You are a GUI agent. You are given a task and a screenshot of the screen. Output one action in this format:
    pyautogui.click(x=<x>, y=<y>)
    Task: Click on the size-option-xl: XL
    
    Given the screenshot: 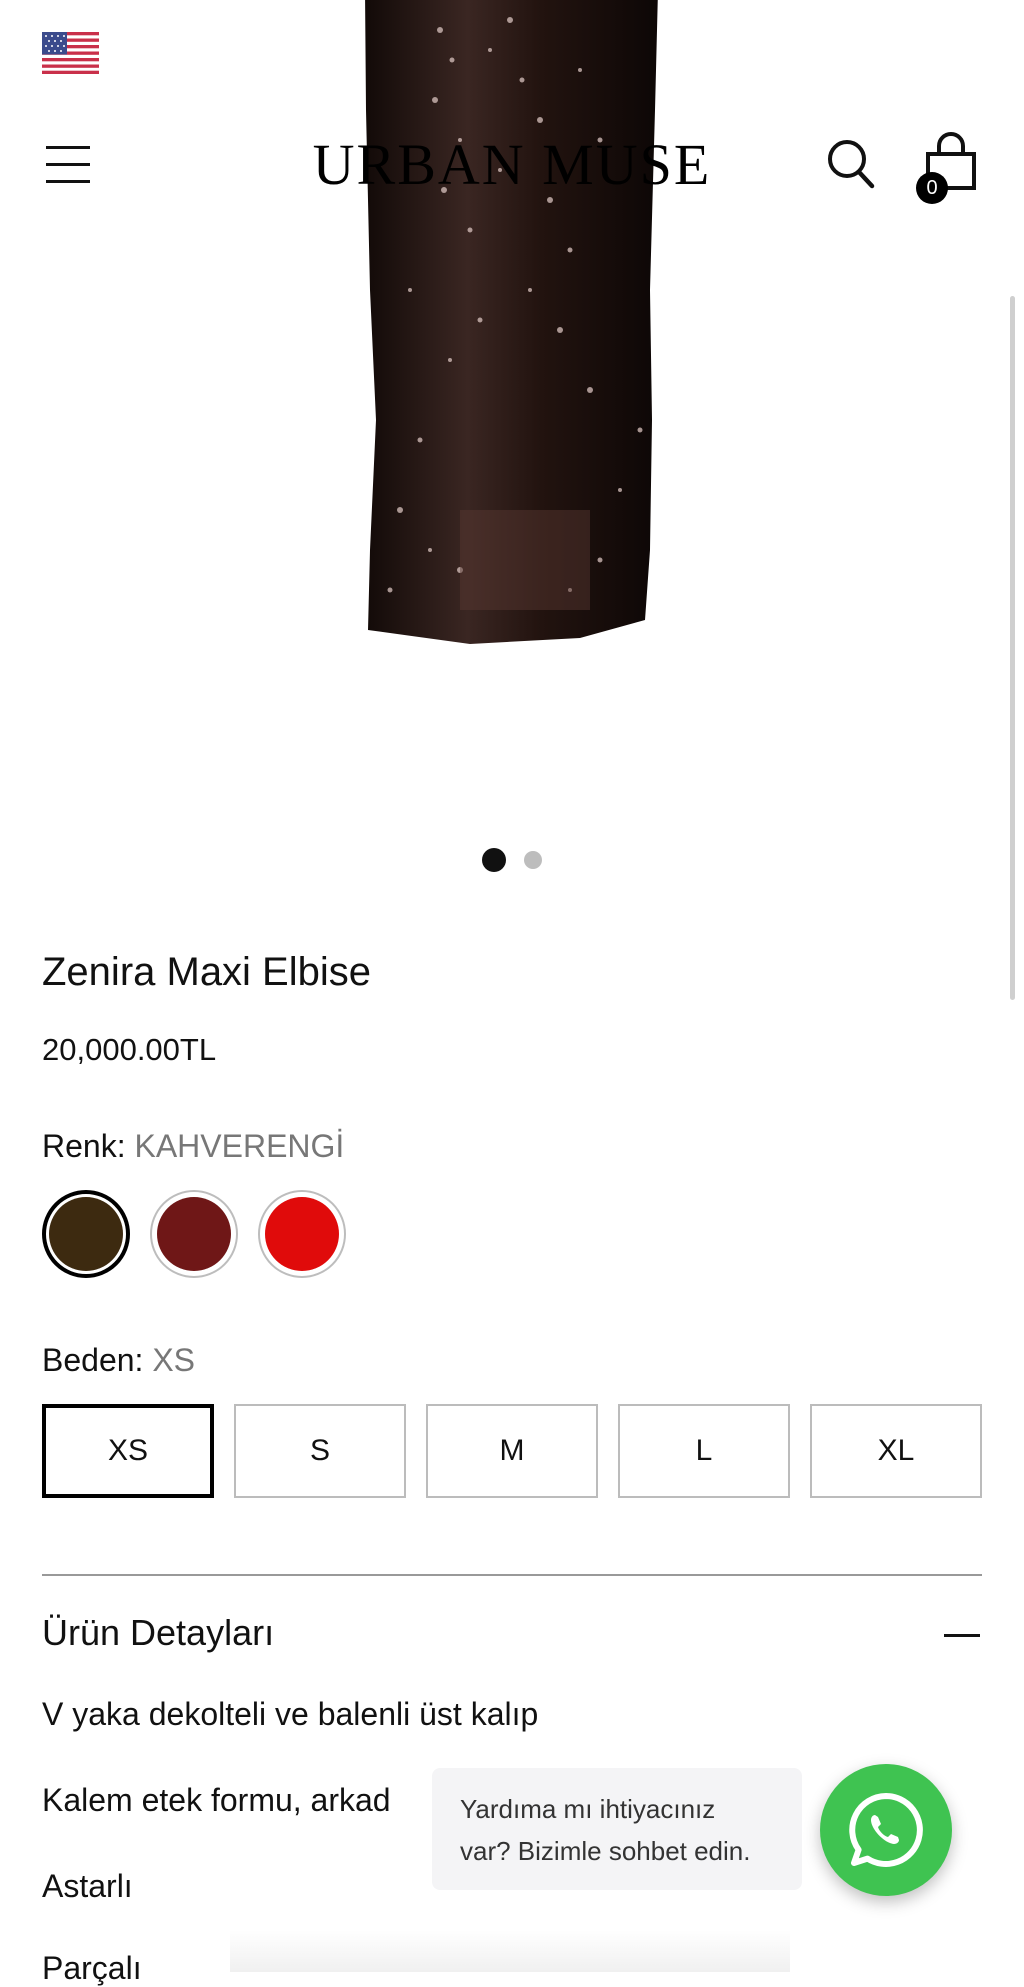 What is the action you would take?
    pyautogui.click(x=896, y=1451)
    